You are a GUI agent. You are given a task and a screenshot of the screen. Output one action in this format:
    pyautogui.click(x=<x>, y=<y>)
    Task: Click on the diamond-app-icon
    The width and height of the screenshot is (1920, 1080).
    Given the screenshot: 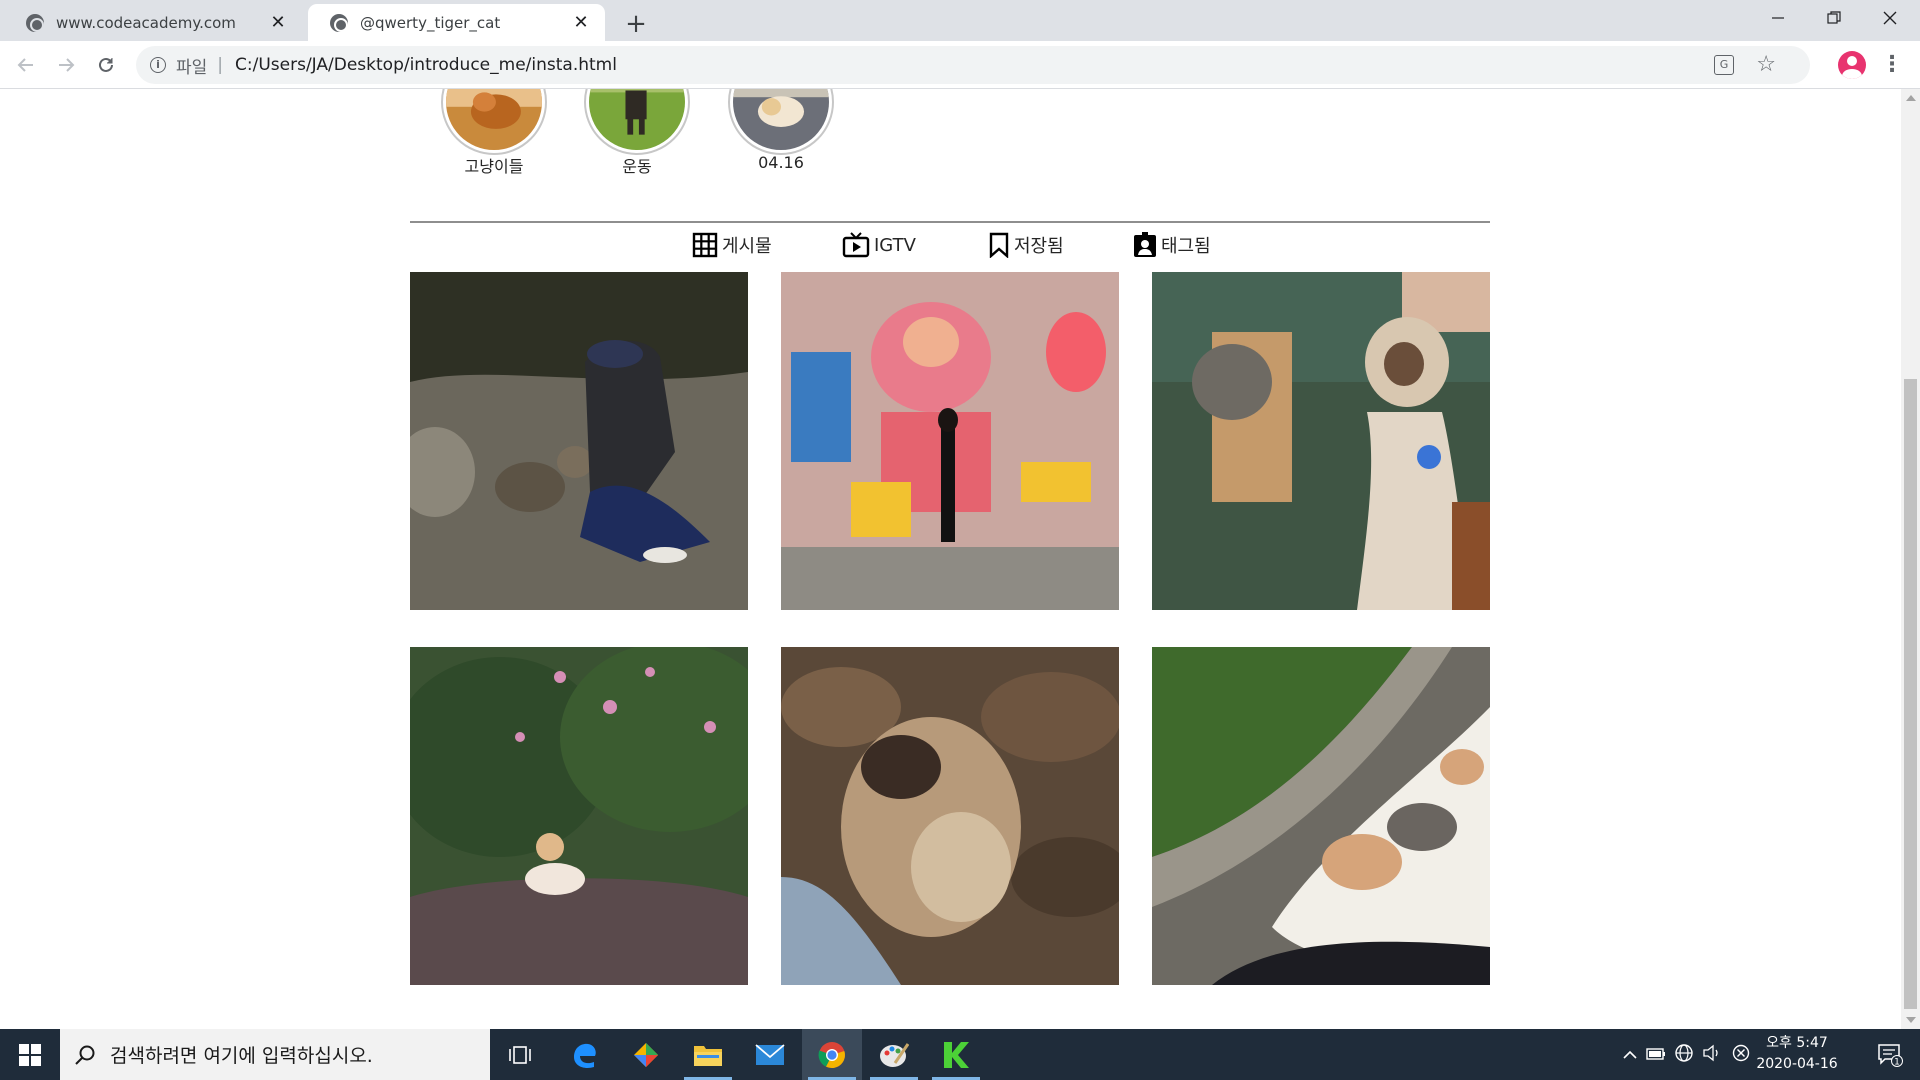 What is the action you would take?
    pyautogui.click(x=646, y=1054)
    